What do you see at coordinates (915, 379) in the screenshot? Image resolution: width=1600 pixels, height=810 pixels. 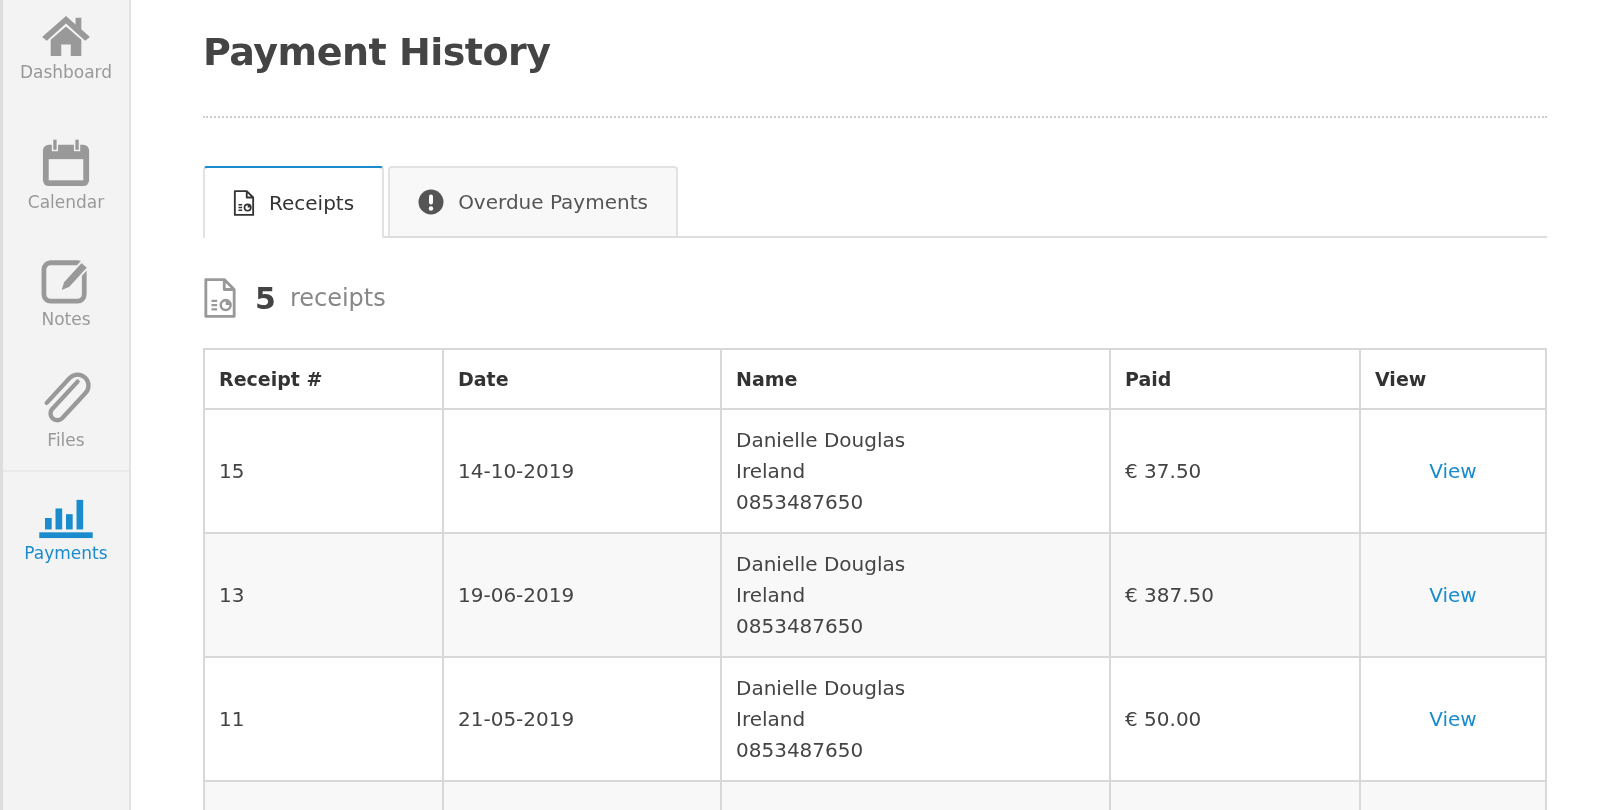 I see `column-header: Name` at bounding box center [915, 379].